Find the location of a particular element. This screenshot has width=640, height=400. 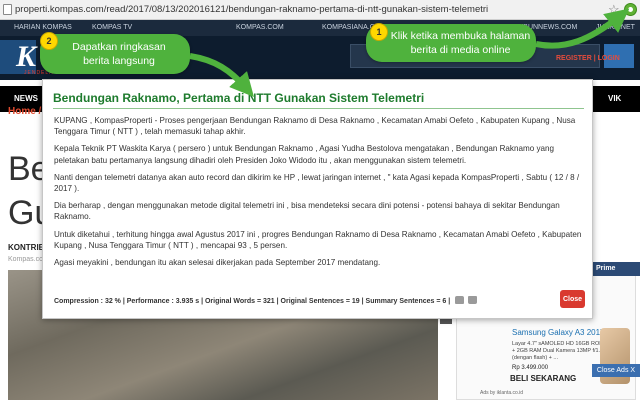

arrow-to-extension is located at coordinates (582, 28).